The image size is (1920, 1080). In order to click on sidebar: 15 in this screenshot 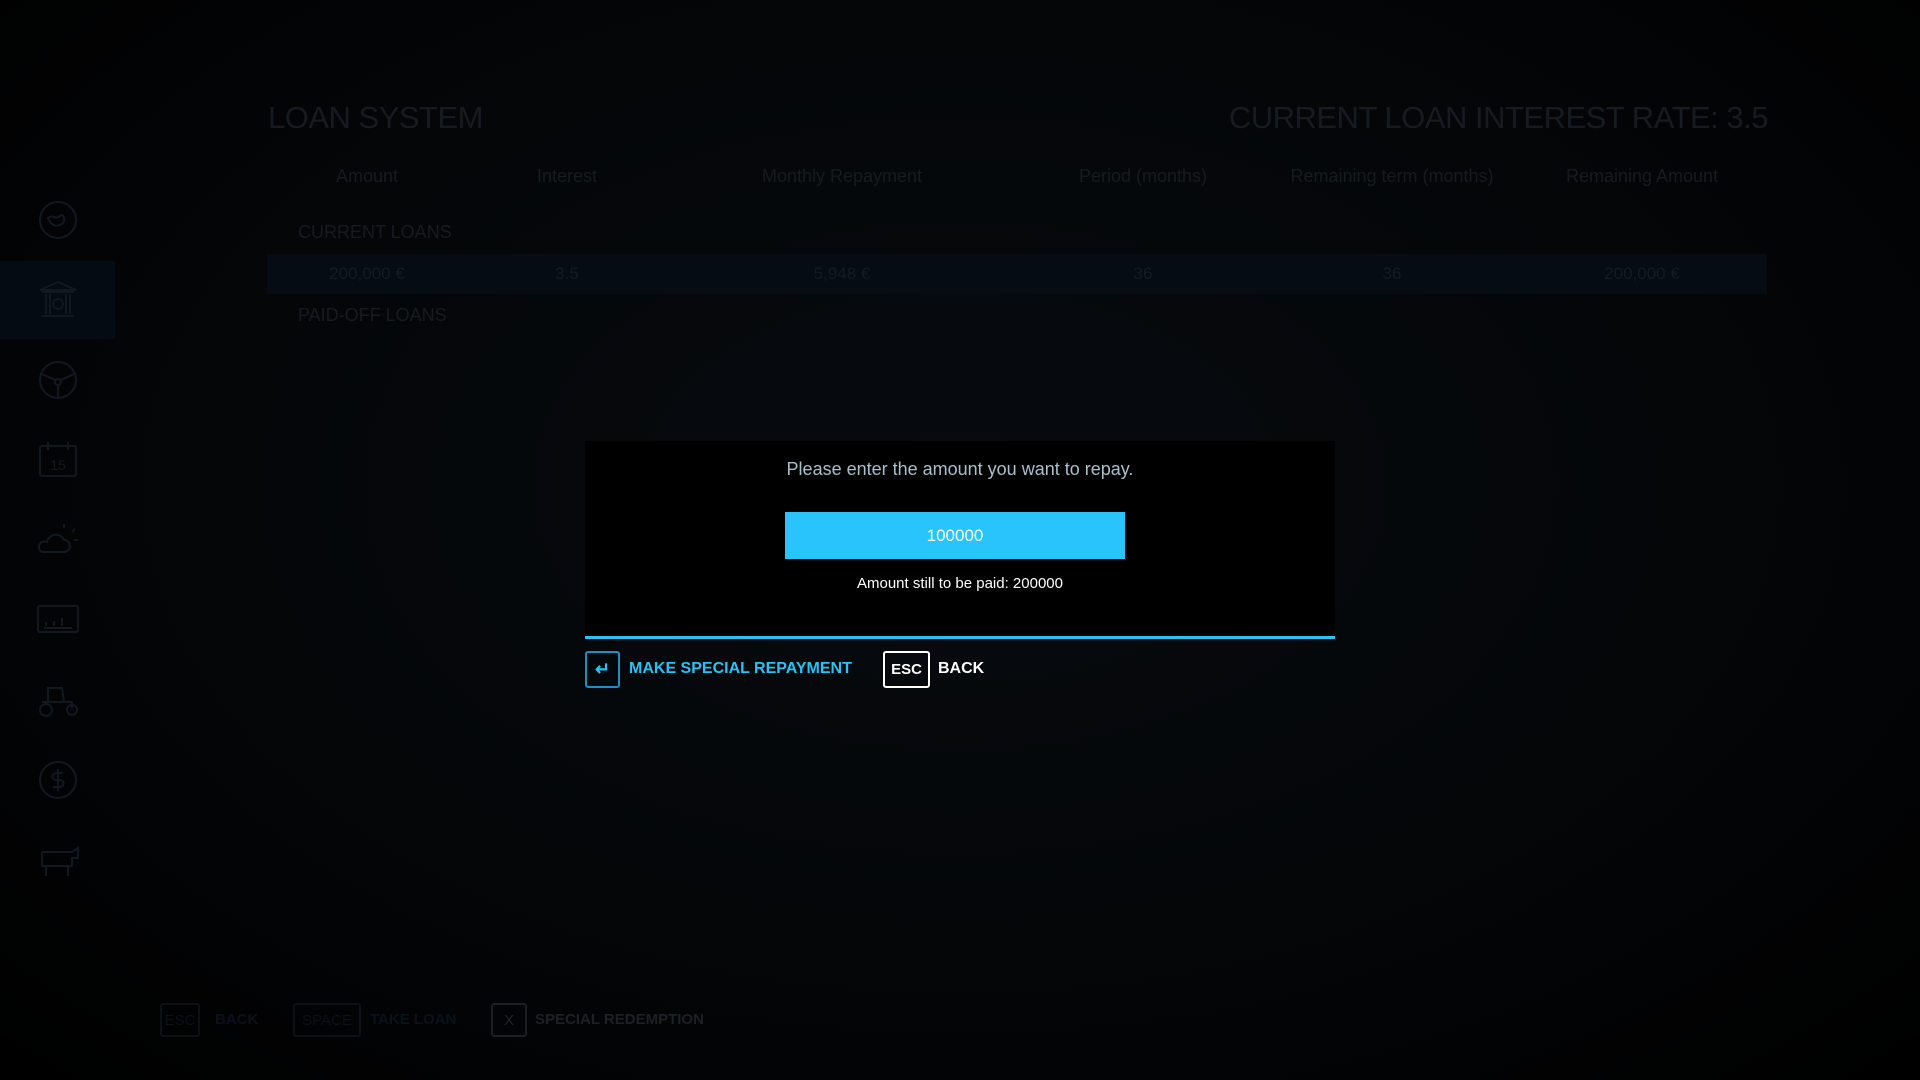, I will do `click(57, 525)`.